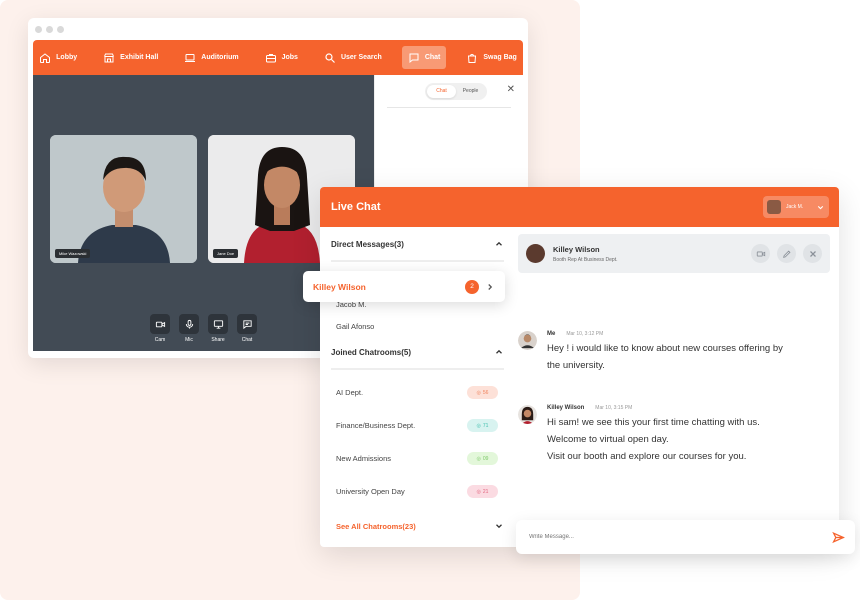 This screenshot has width=860, height=600. I want to click on mic-control: Mic, so click(189, 328).